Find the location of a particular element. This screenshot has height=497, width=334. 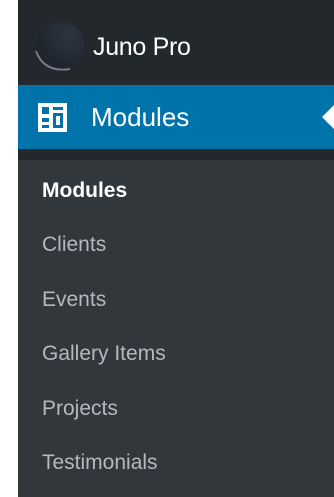

site-logo-icon is located at coordinates (60, 48).